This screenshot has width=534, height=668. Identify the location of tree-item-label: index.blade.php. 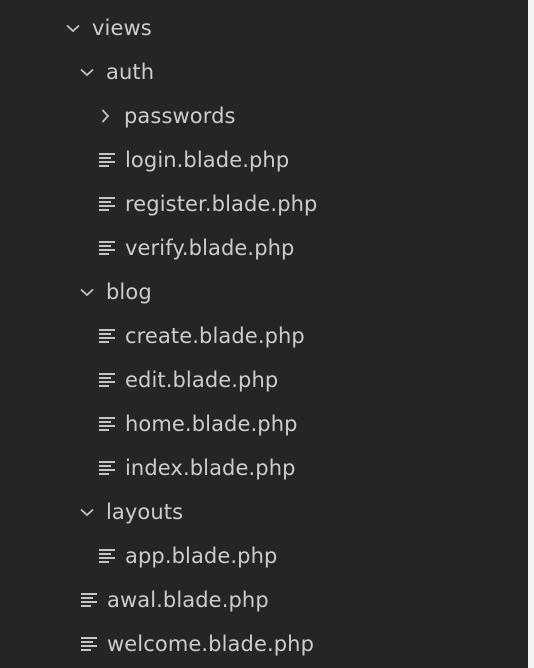
(210, 468).